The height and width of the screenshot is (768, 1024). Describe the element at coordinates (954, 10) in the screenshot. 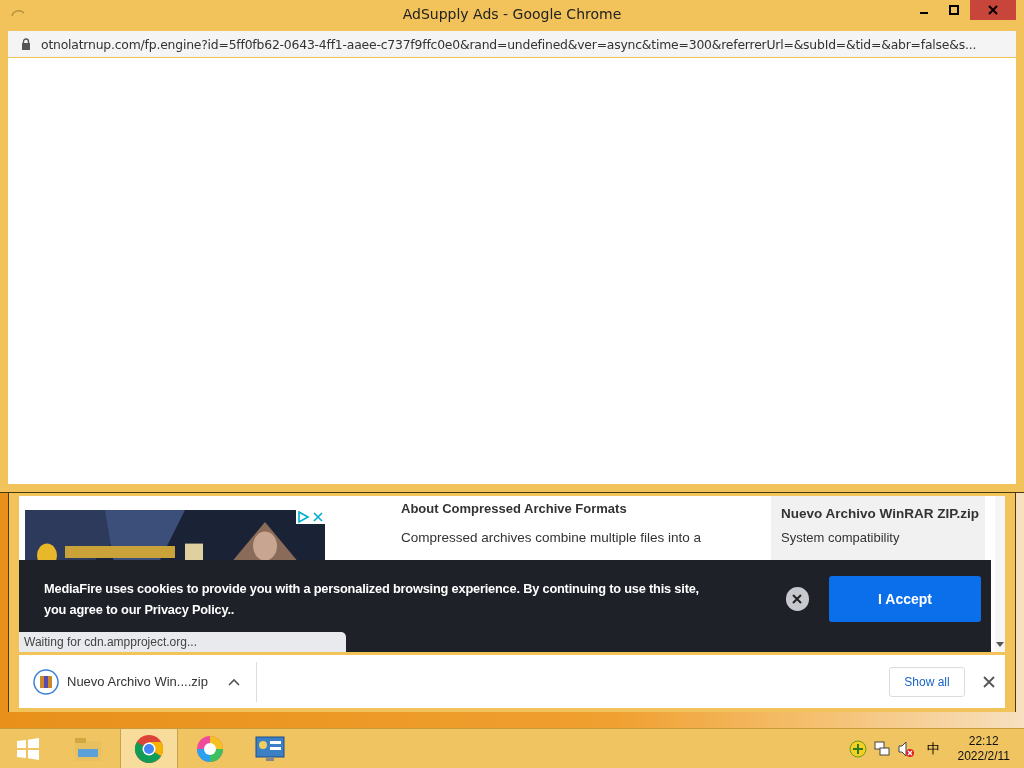

I see `maximize-icon` at that location.